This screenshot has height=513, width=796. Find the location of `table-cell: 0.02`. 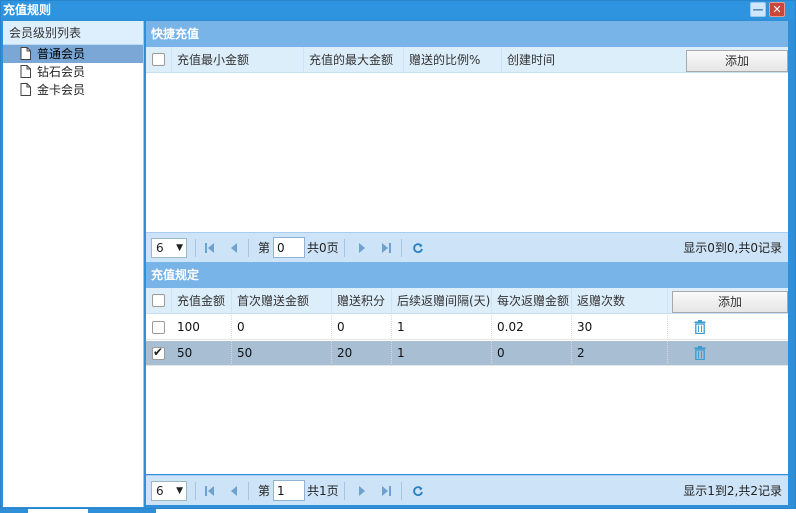

table-cell: 0.02 is located at coordinates (532, 327).